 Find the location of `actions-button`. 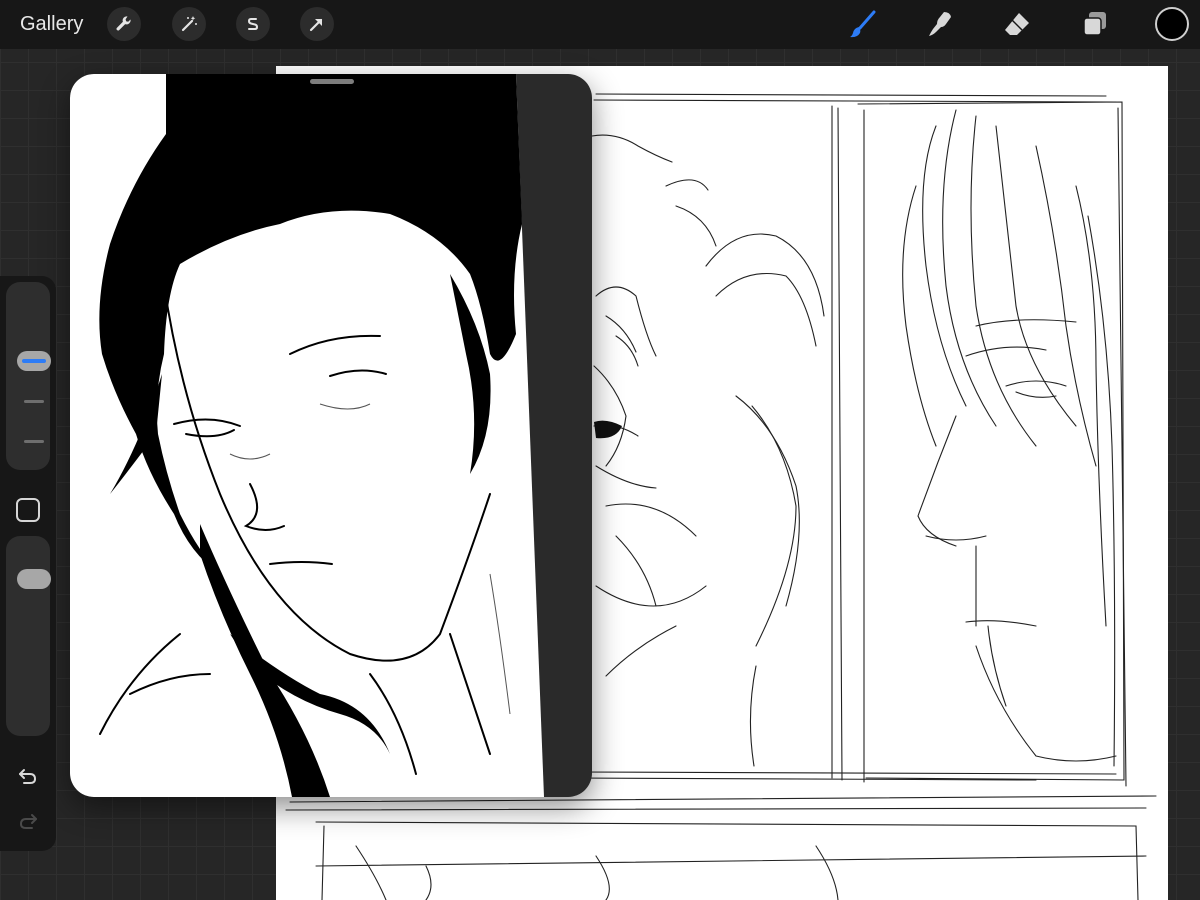

actions-button is located at coordinates (124, 24).